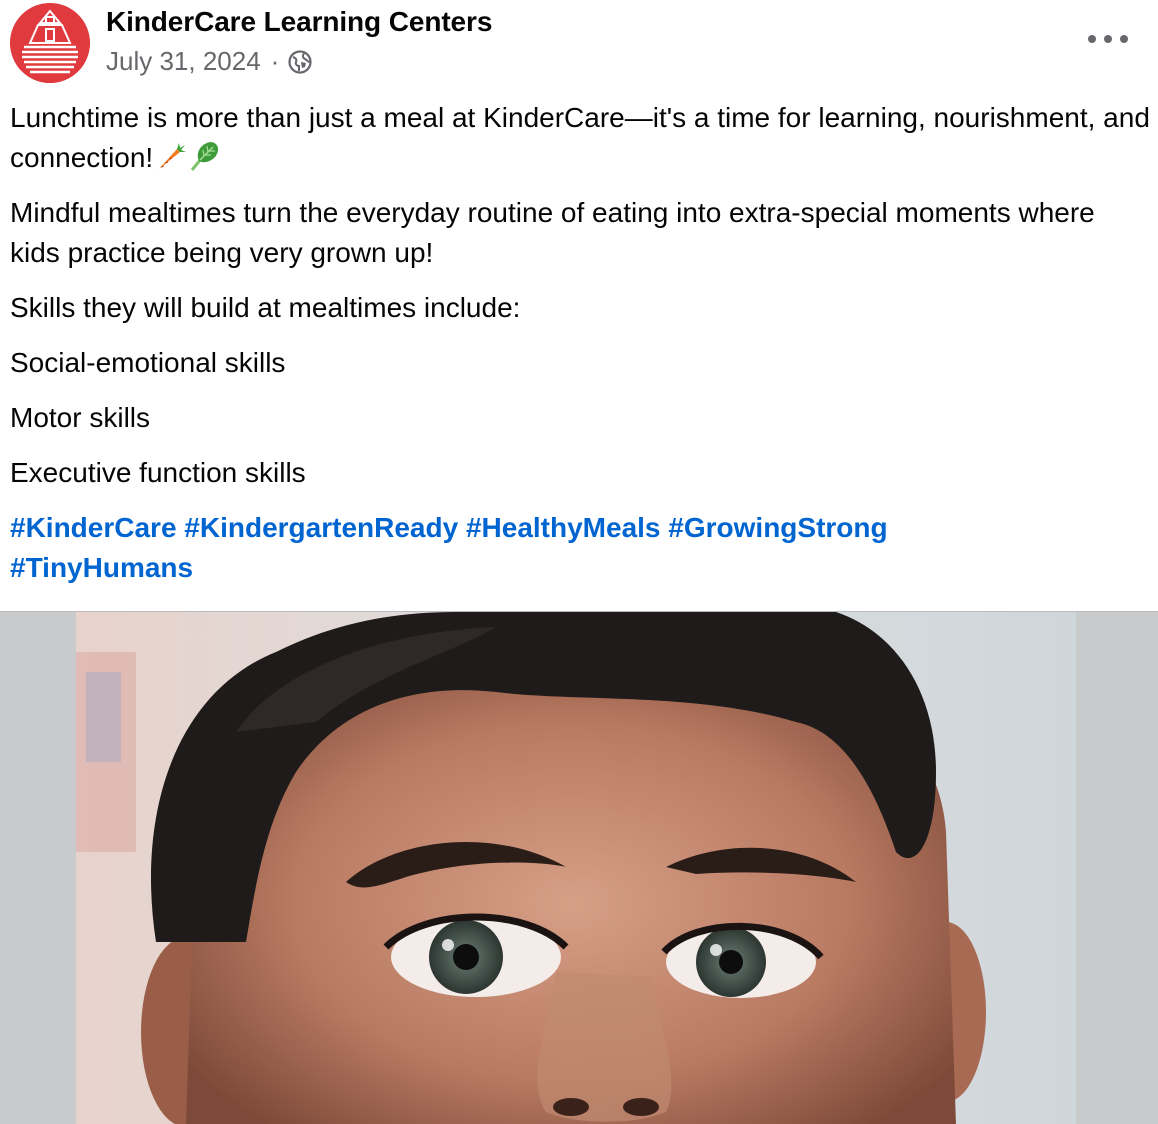 The height and width of the screenshot is (1124, 1158). What do you see at coordinates (170, 156) in the screenshot?
I see `carrot-emoji-icon` at bounding box center [170, 156].